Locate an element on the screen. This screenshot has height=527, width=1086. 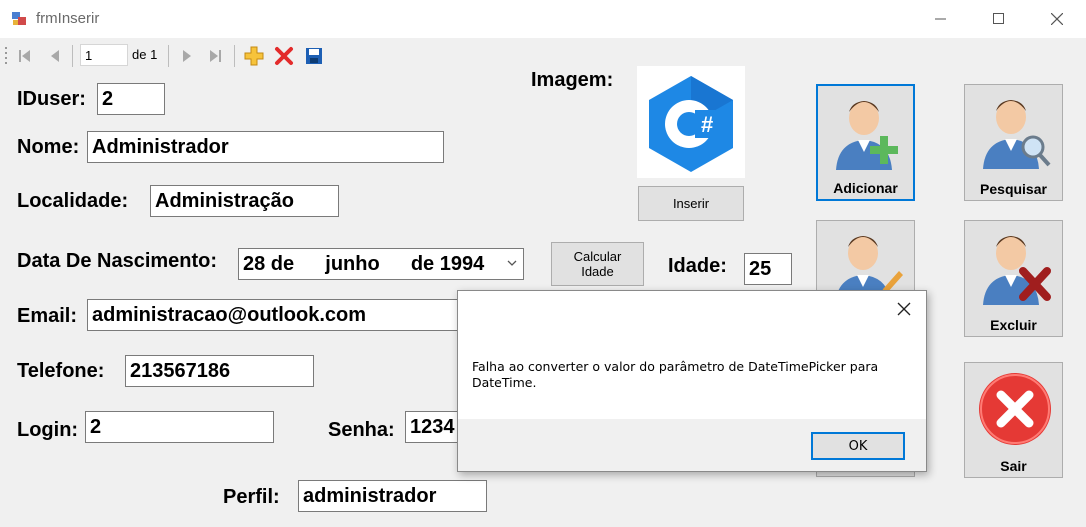
window-title: frmInserir is located at coordinates (68, 18).